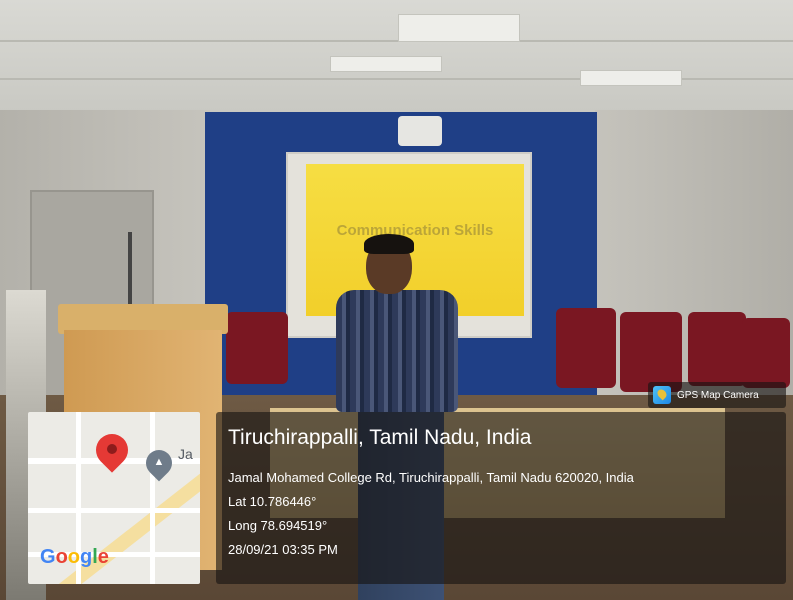 Image resolution: width=793 pixels, height=600 pixels. What do you see at coordinates (48, 557) in the screenshot?
I see `google-logo-letter: G` at bounding box center [48, 557].